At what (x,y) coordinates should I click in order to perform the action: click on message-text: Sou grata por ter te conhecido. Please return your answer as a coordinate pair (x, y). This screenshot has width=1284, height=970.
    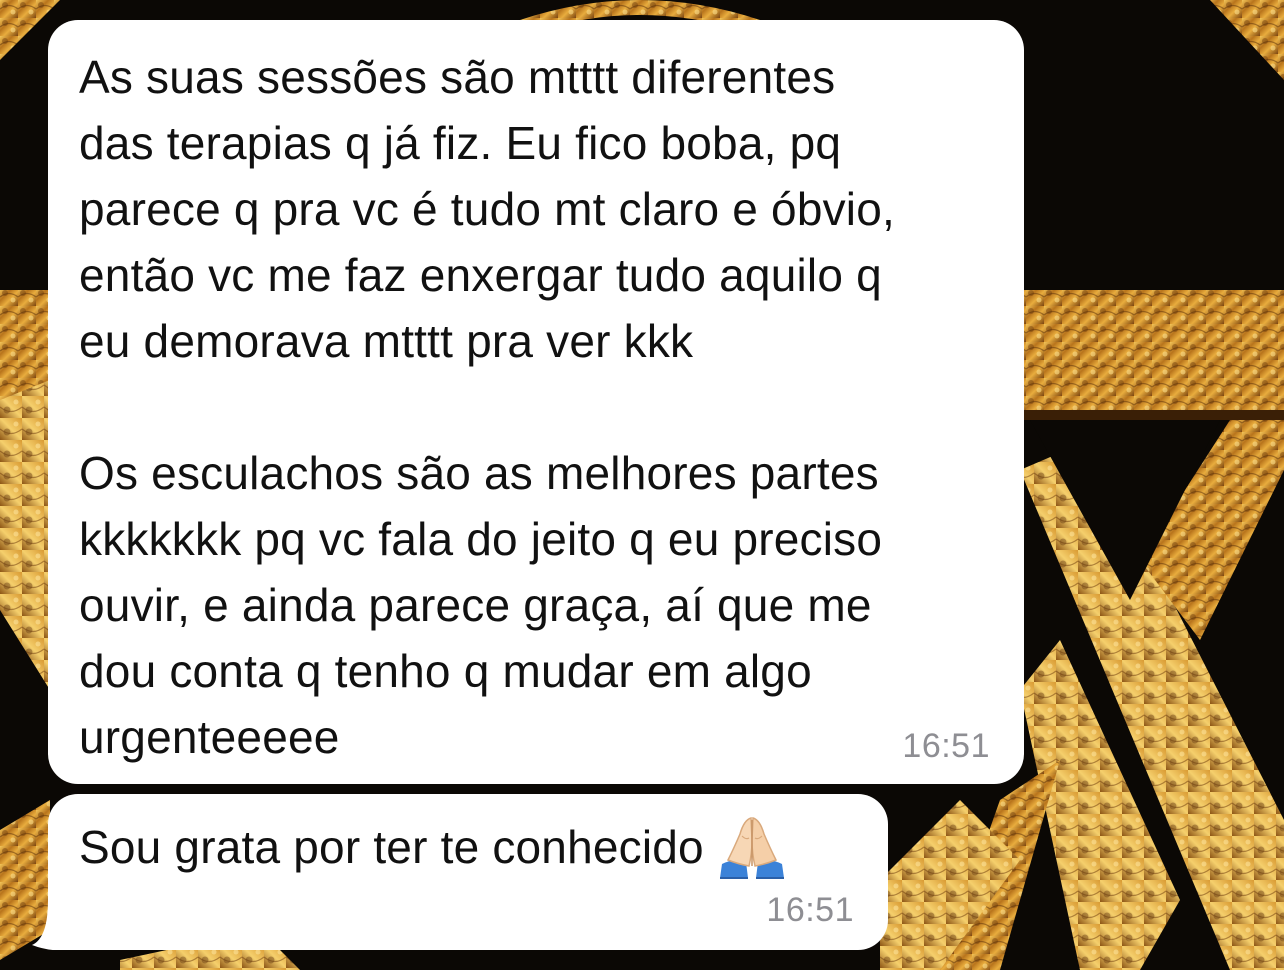
    Looking at the image, I should click on (391, 847).